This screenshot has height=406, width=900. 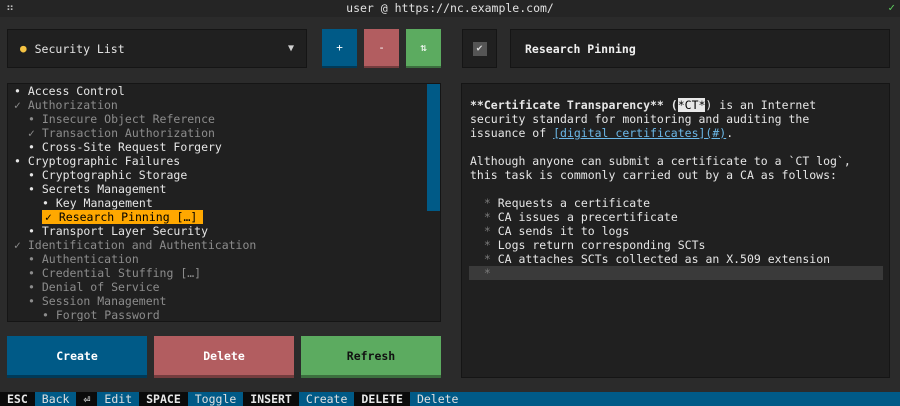 I want to click on bullet-list-item: * CA sends it to logs, so click(x=549, y=231).